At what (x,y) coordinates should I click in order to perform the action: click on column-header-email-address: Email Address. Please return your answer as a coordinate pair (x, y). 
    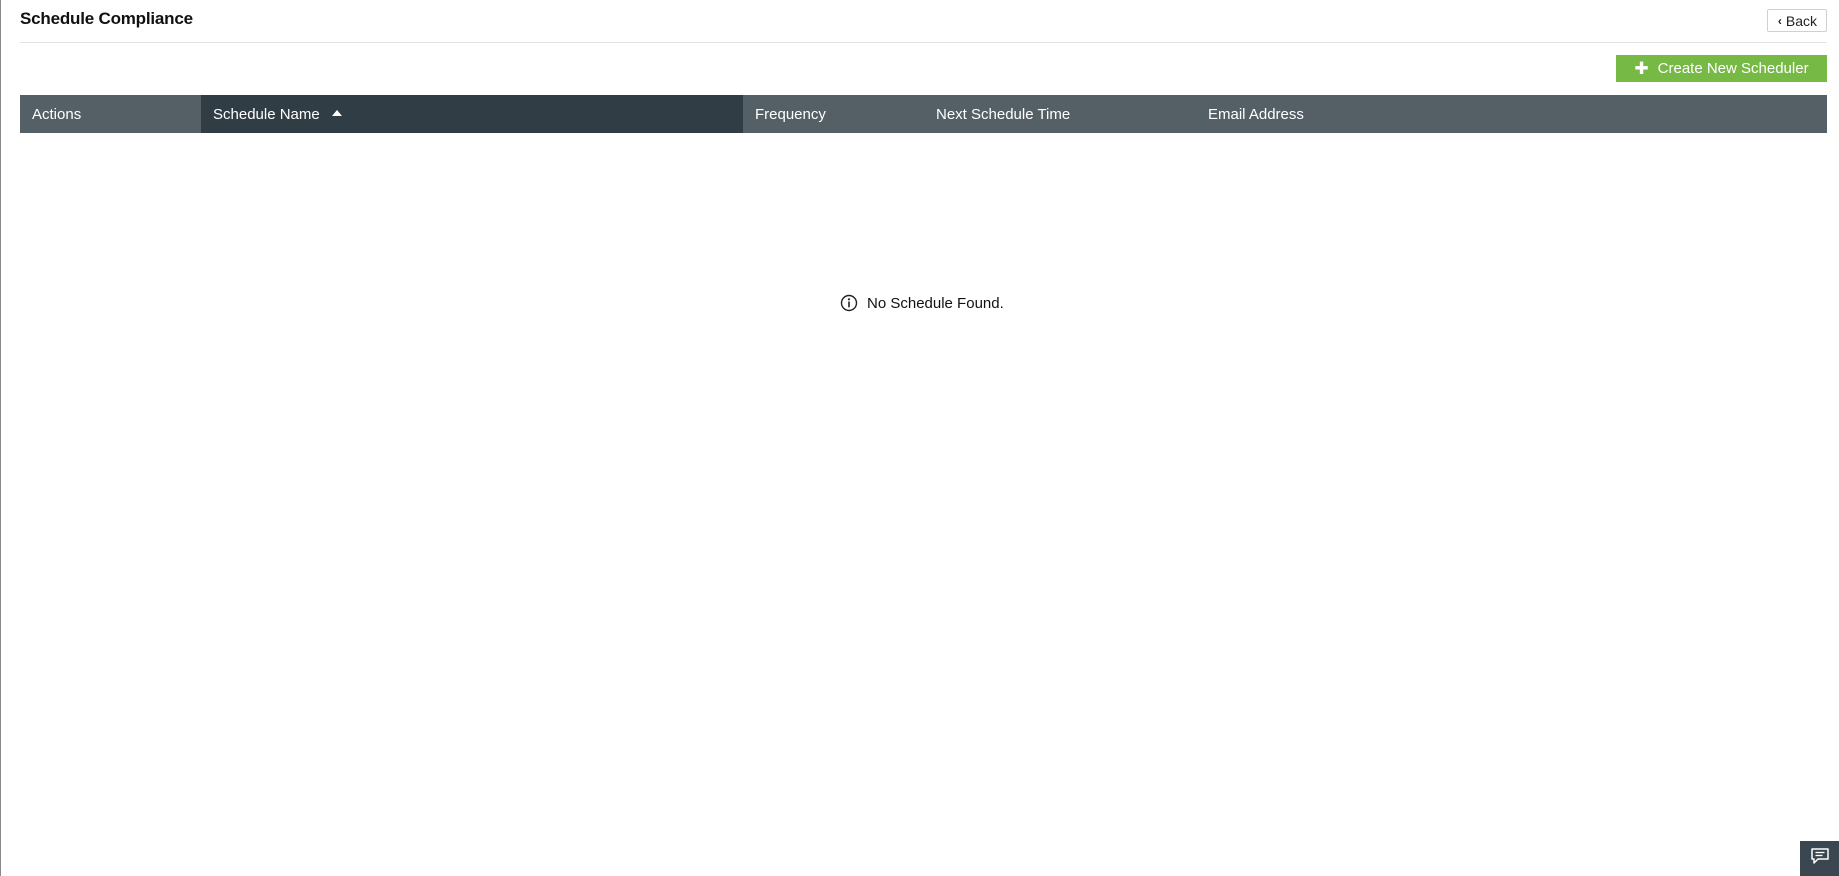
    Looking at the image, I should click on (1511, 114).